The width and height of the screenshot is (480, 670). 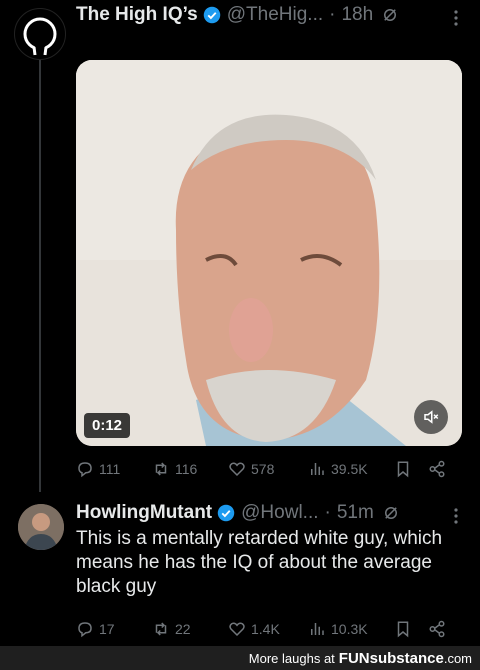 I want to click on tweet-header: The High IQ’s @TheHig... · 18h, so click(x=237, y=15).